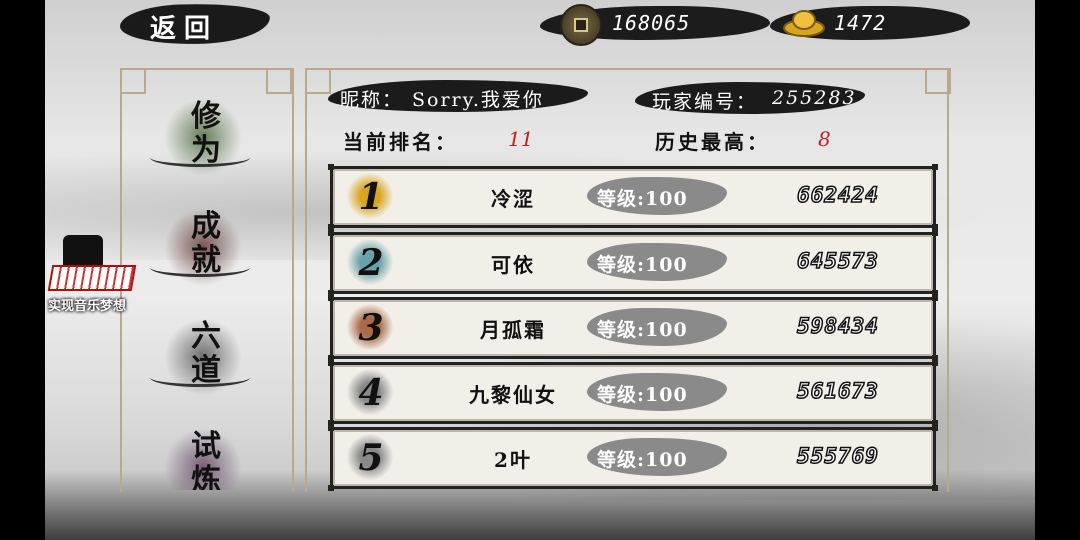  What do you see at coordinates (814, 98) in the screenshot?
I see `player-id-value: 255283` at bounding box center [814, 98].